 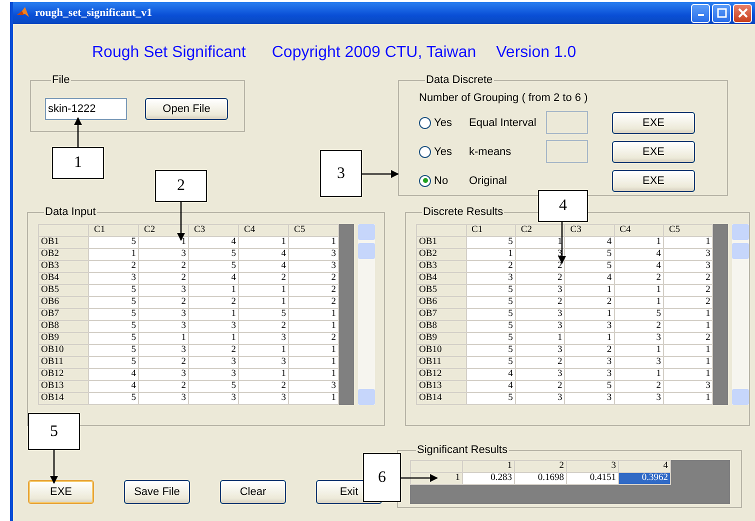 What do you see at coordinates (63, 326) in the screenshot?
I see `row-header: OB8` at bounding box center [63, 326].